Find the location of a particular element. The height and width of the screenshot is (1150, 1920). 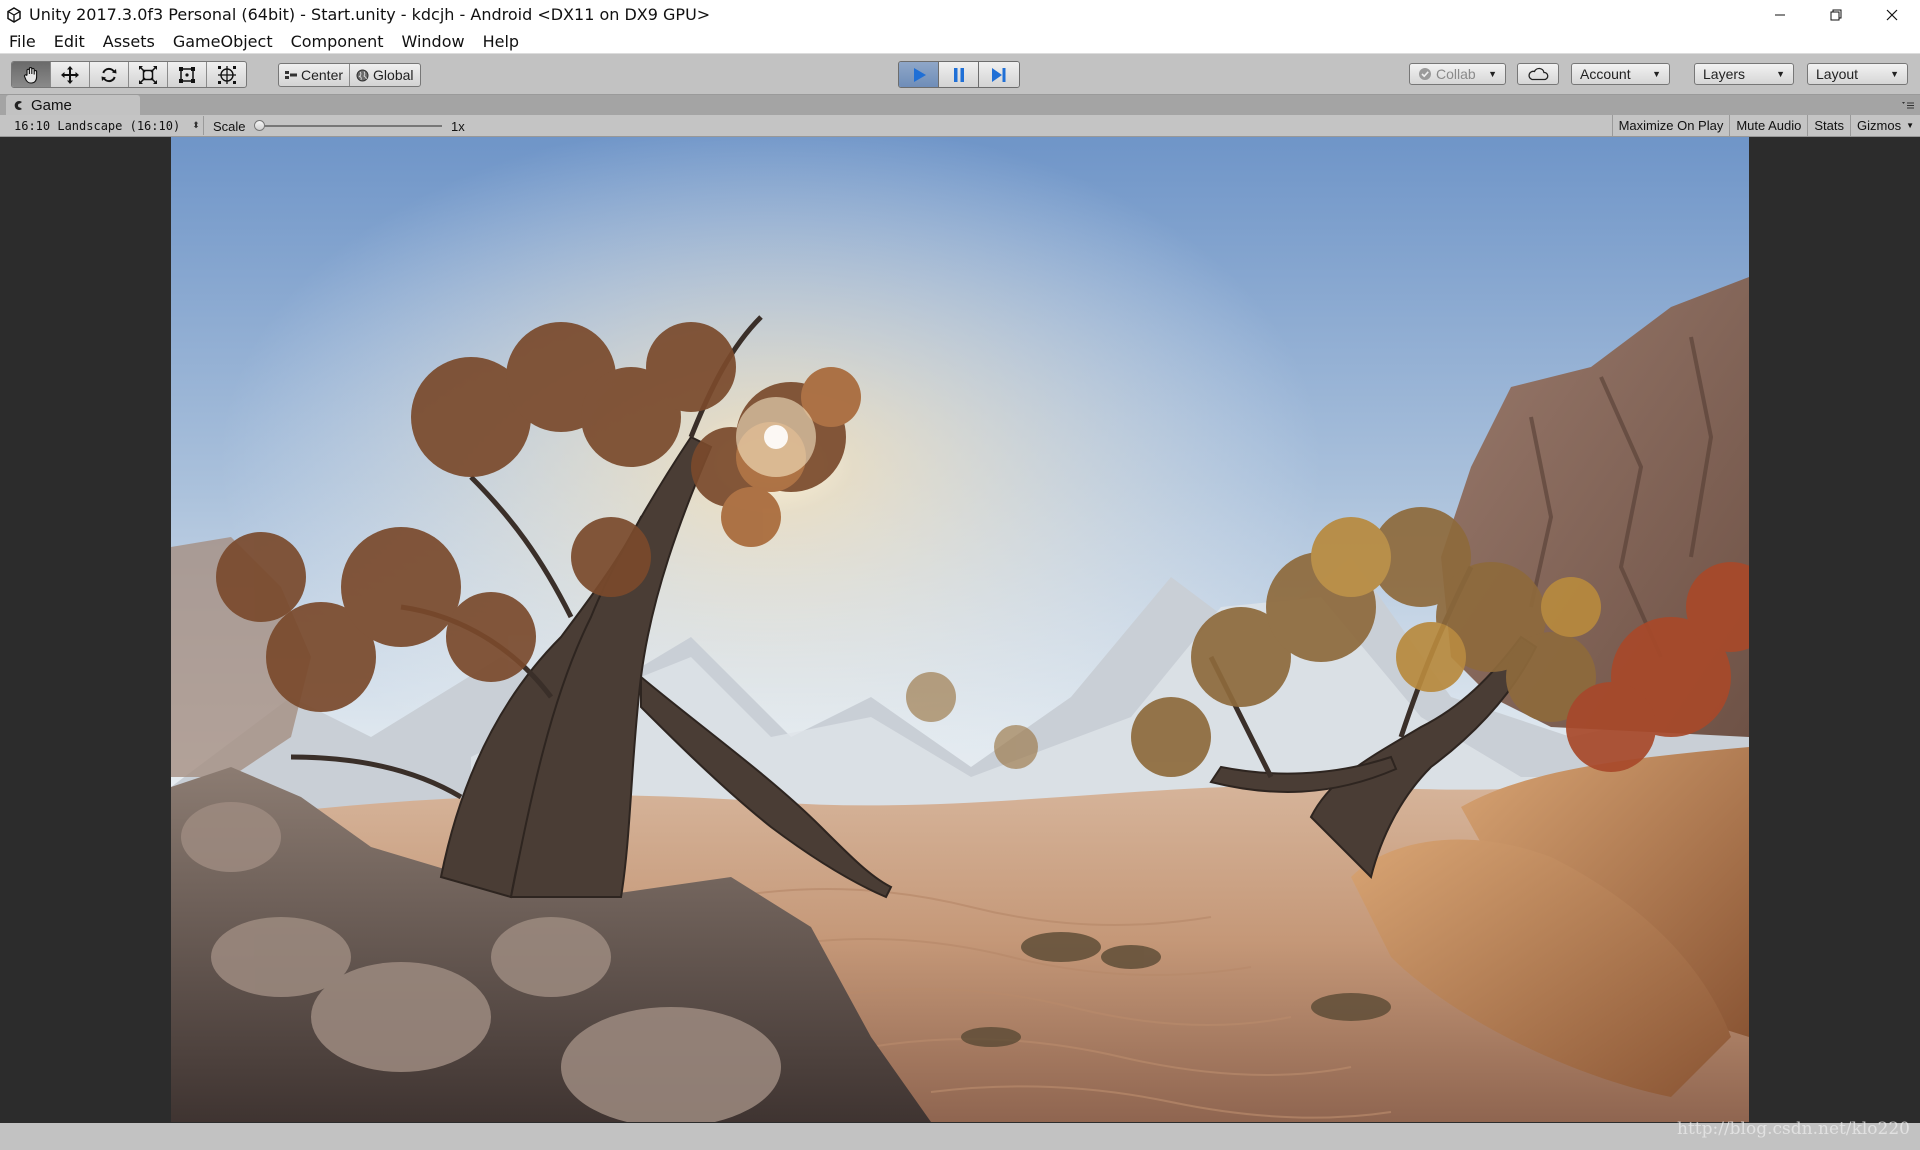

step-button is located at coordinates (999, 74).